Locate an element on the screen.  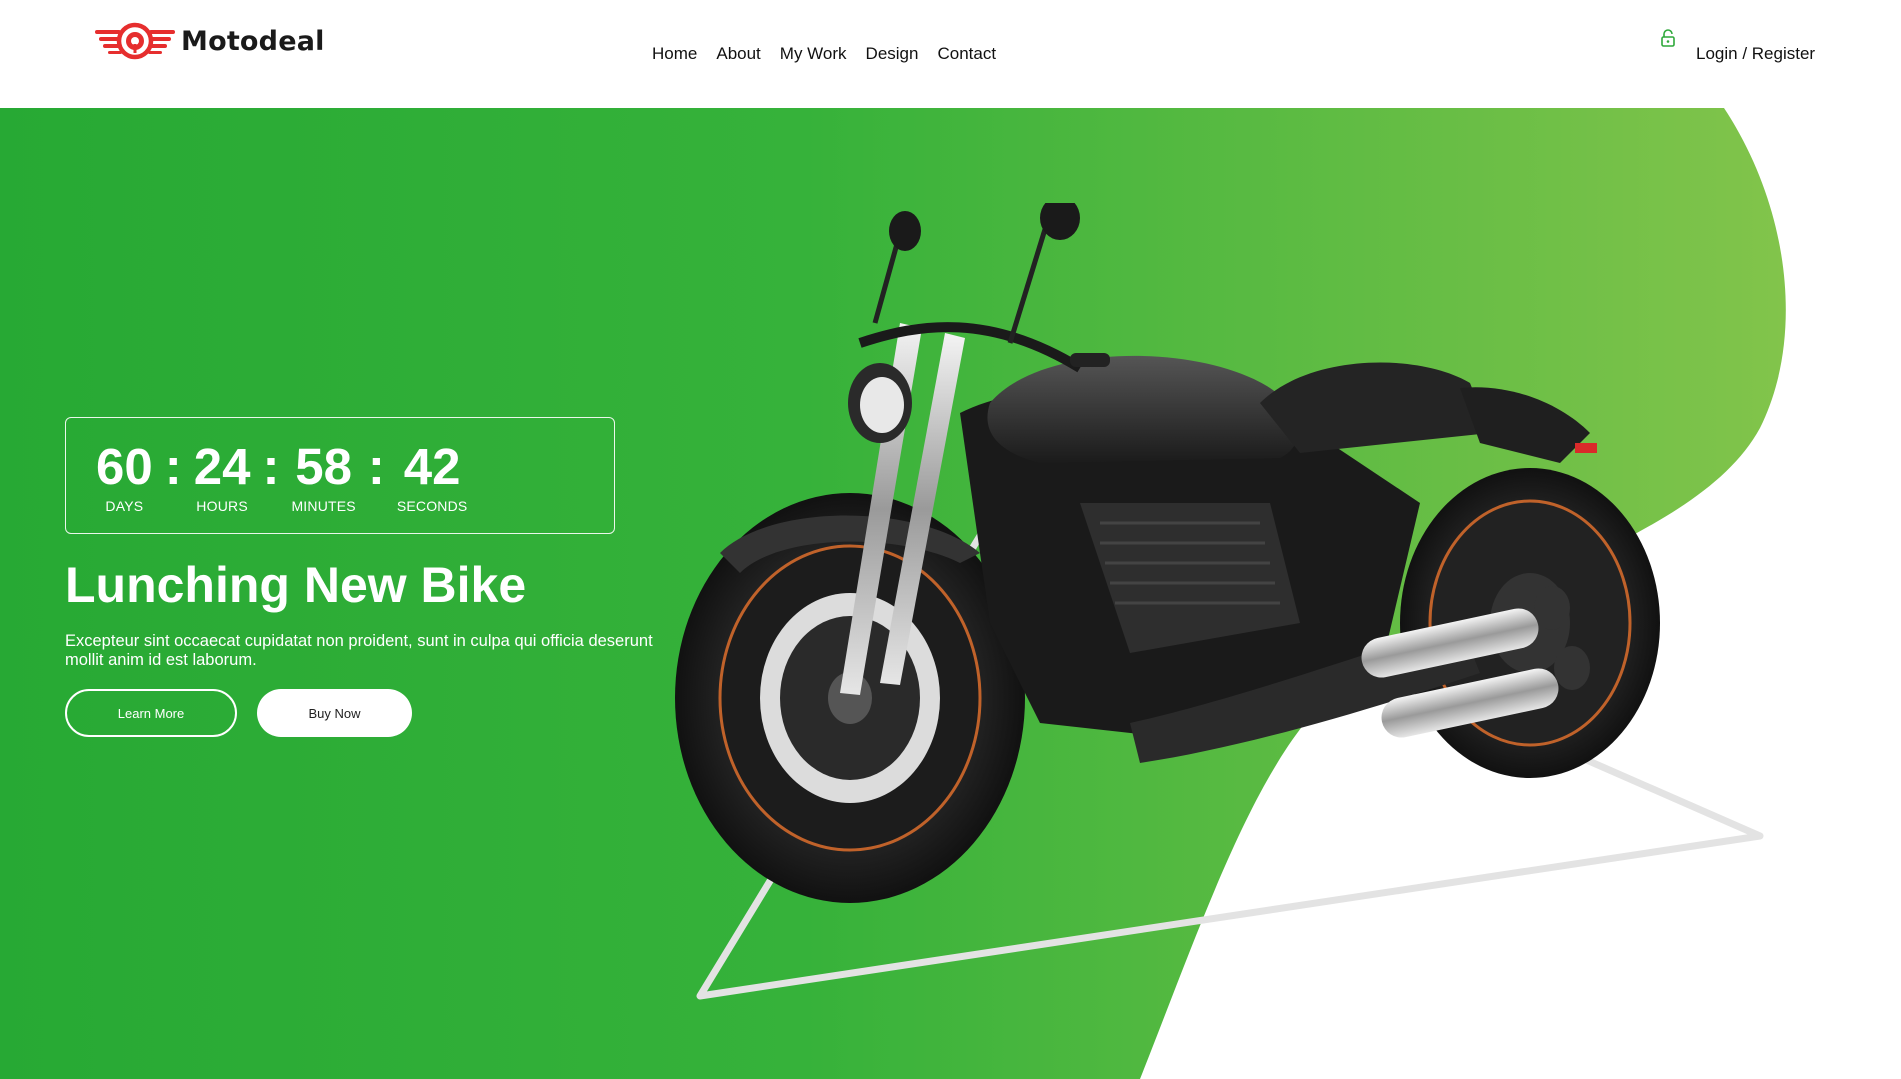
nav-item-contact: Contact is located at coordinates (966, 54).